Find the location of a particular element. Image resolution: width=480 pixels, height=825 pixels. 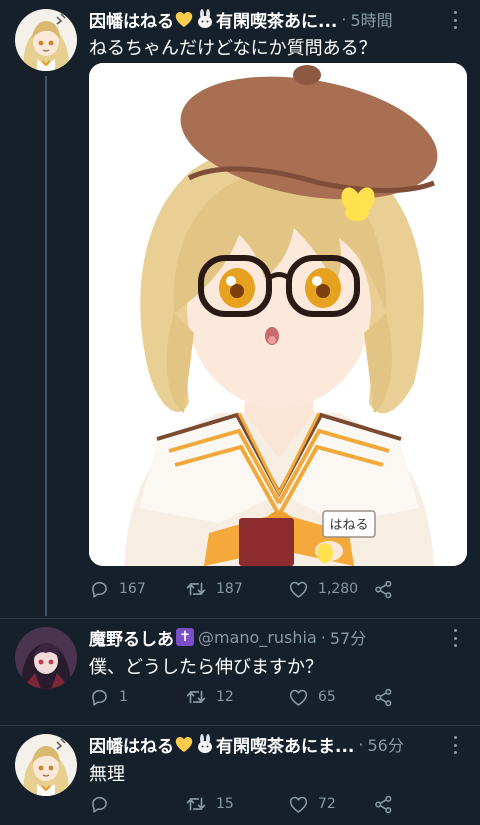

tweet-header: 因幡はねる 有閑喫茶あに... · 5時間 is located at coordinates (269, 19).